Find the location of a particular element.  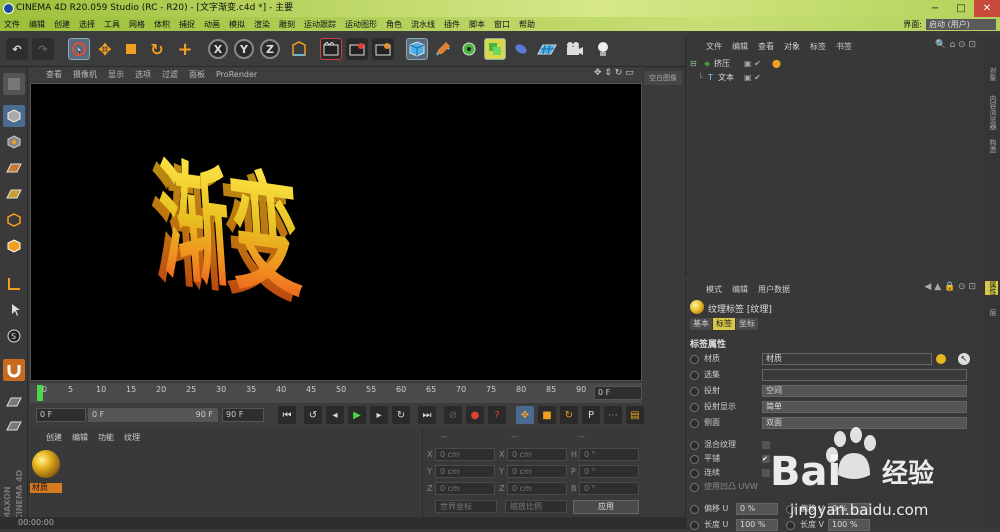

rotation-p-field: 0 ° is located at coordinates (609, 471).